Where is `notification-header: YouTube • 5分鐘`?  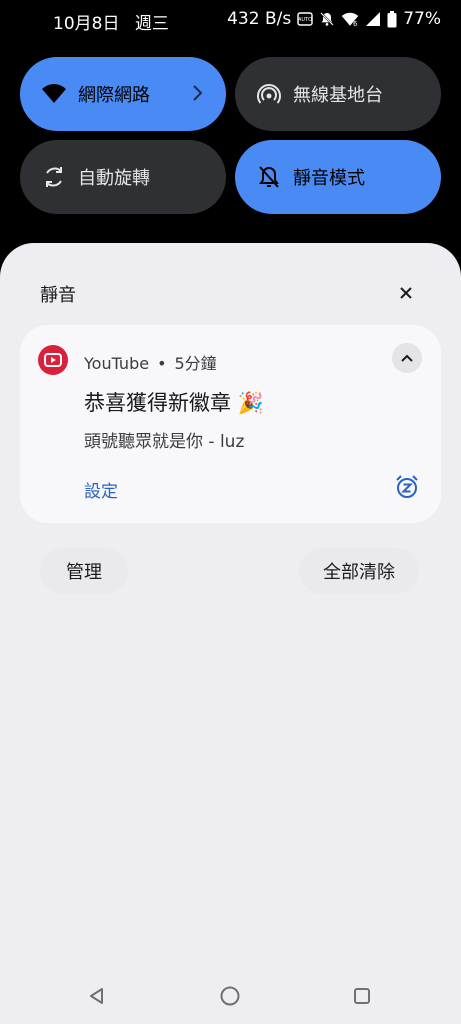
notification-header: YouTube • 5分鐘 is located at coordinates (150, 362).